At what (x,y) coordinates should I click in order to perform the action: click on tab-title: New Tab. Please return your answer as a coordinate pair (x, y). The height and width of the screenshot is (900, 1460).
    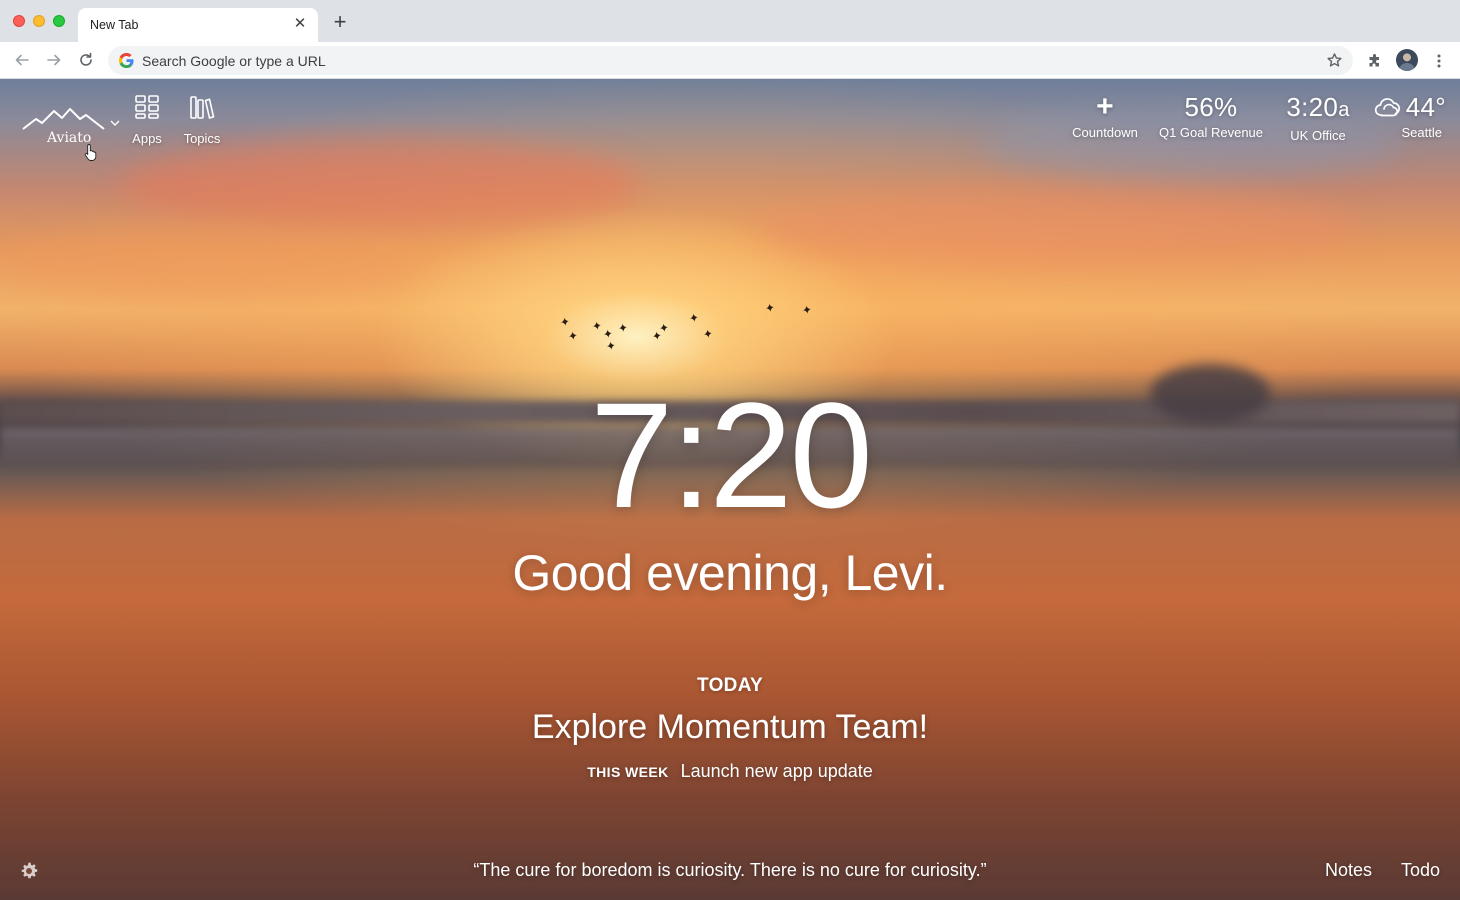
    Looking at the image, I should click on (114, 25).